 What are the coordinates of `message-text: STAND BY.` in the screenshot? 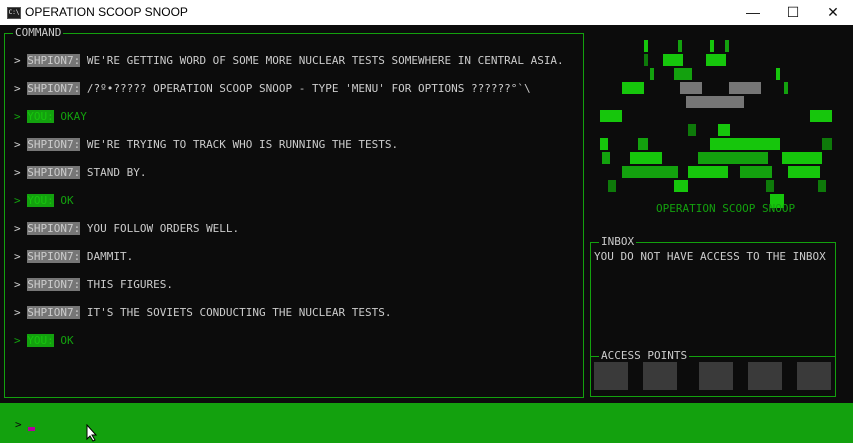 It's located at (113, 172).